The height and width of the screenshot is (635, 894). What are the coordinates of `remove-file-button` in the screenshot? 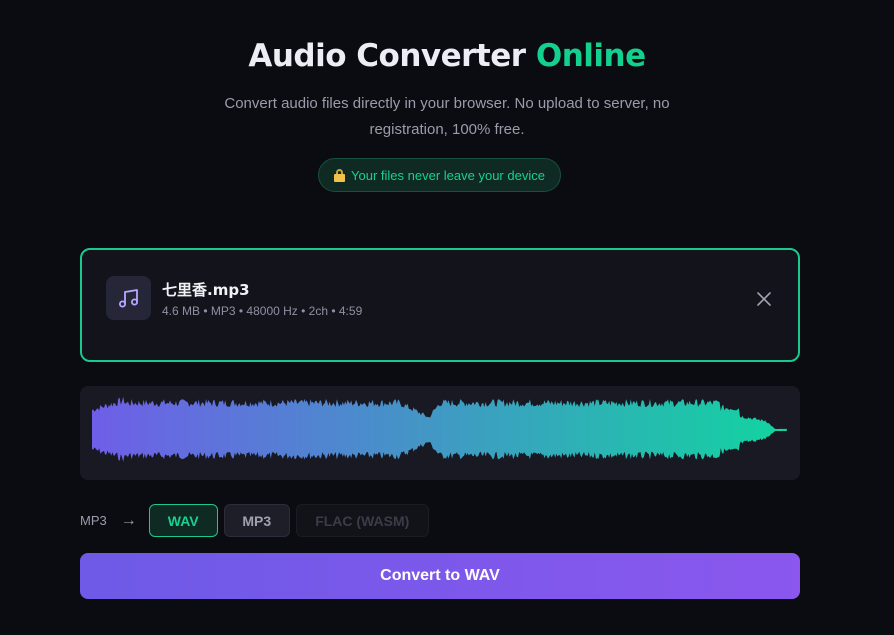 It's located at (764, 299).